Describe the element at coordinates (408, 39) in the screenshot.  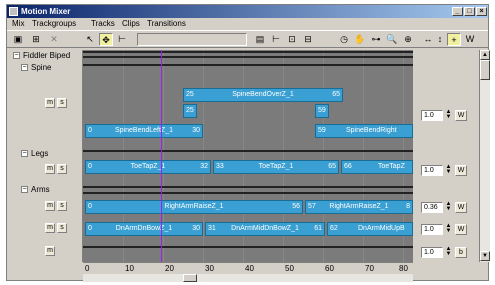
I see `zoom-region-icon: ⊕` at that location.